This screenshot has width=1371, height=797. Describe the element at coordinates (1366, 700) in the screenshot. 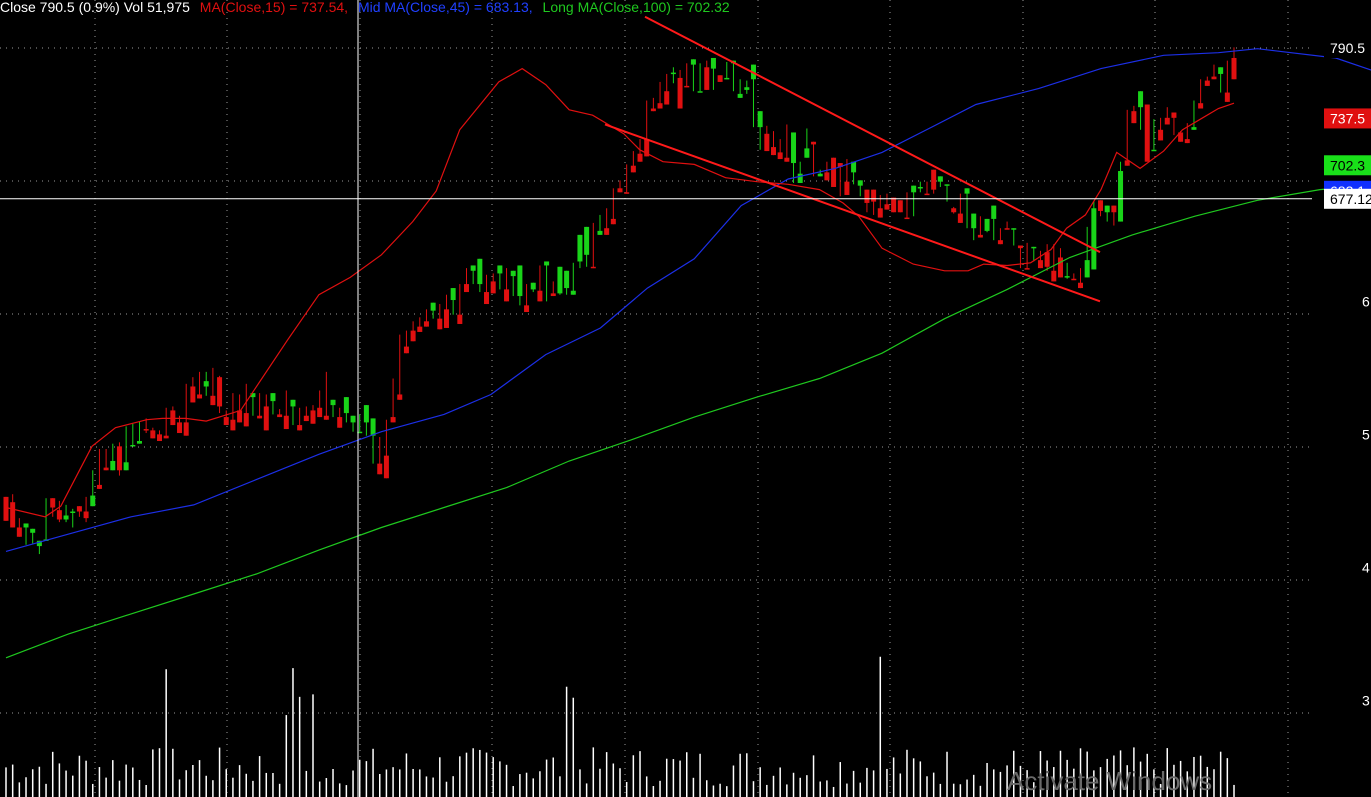

I see `axis-tick-label: 3` at that location.